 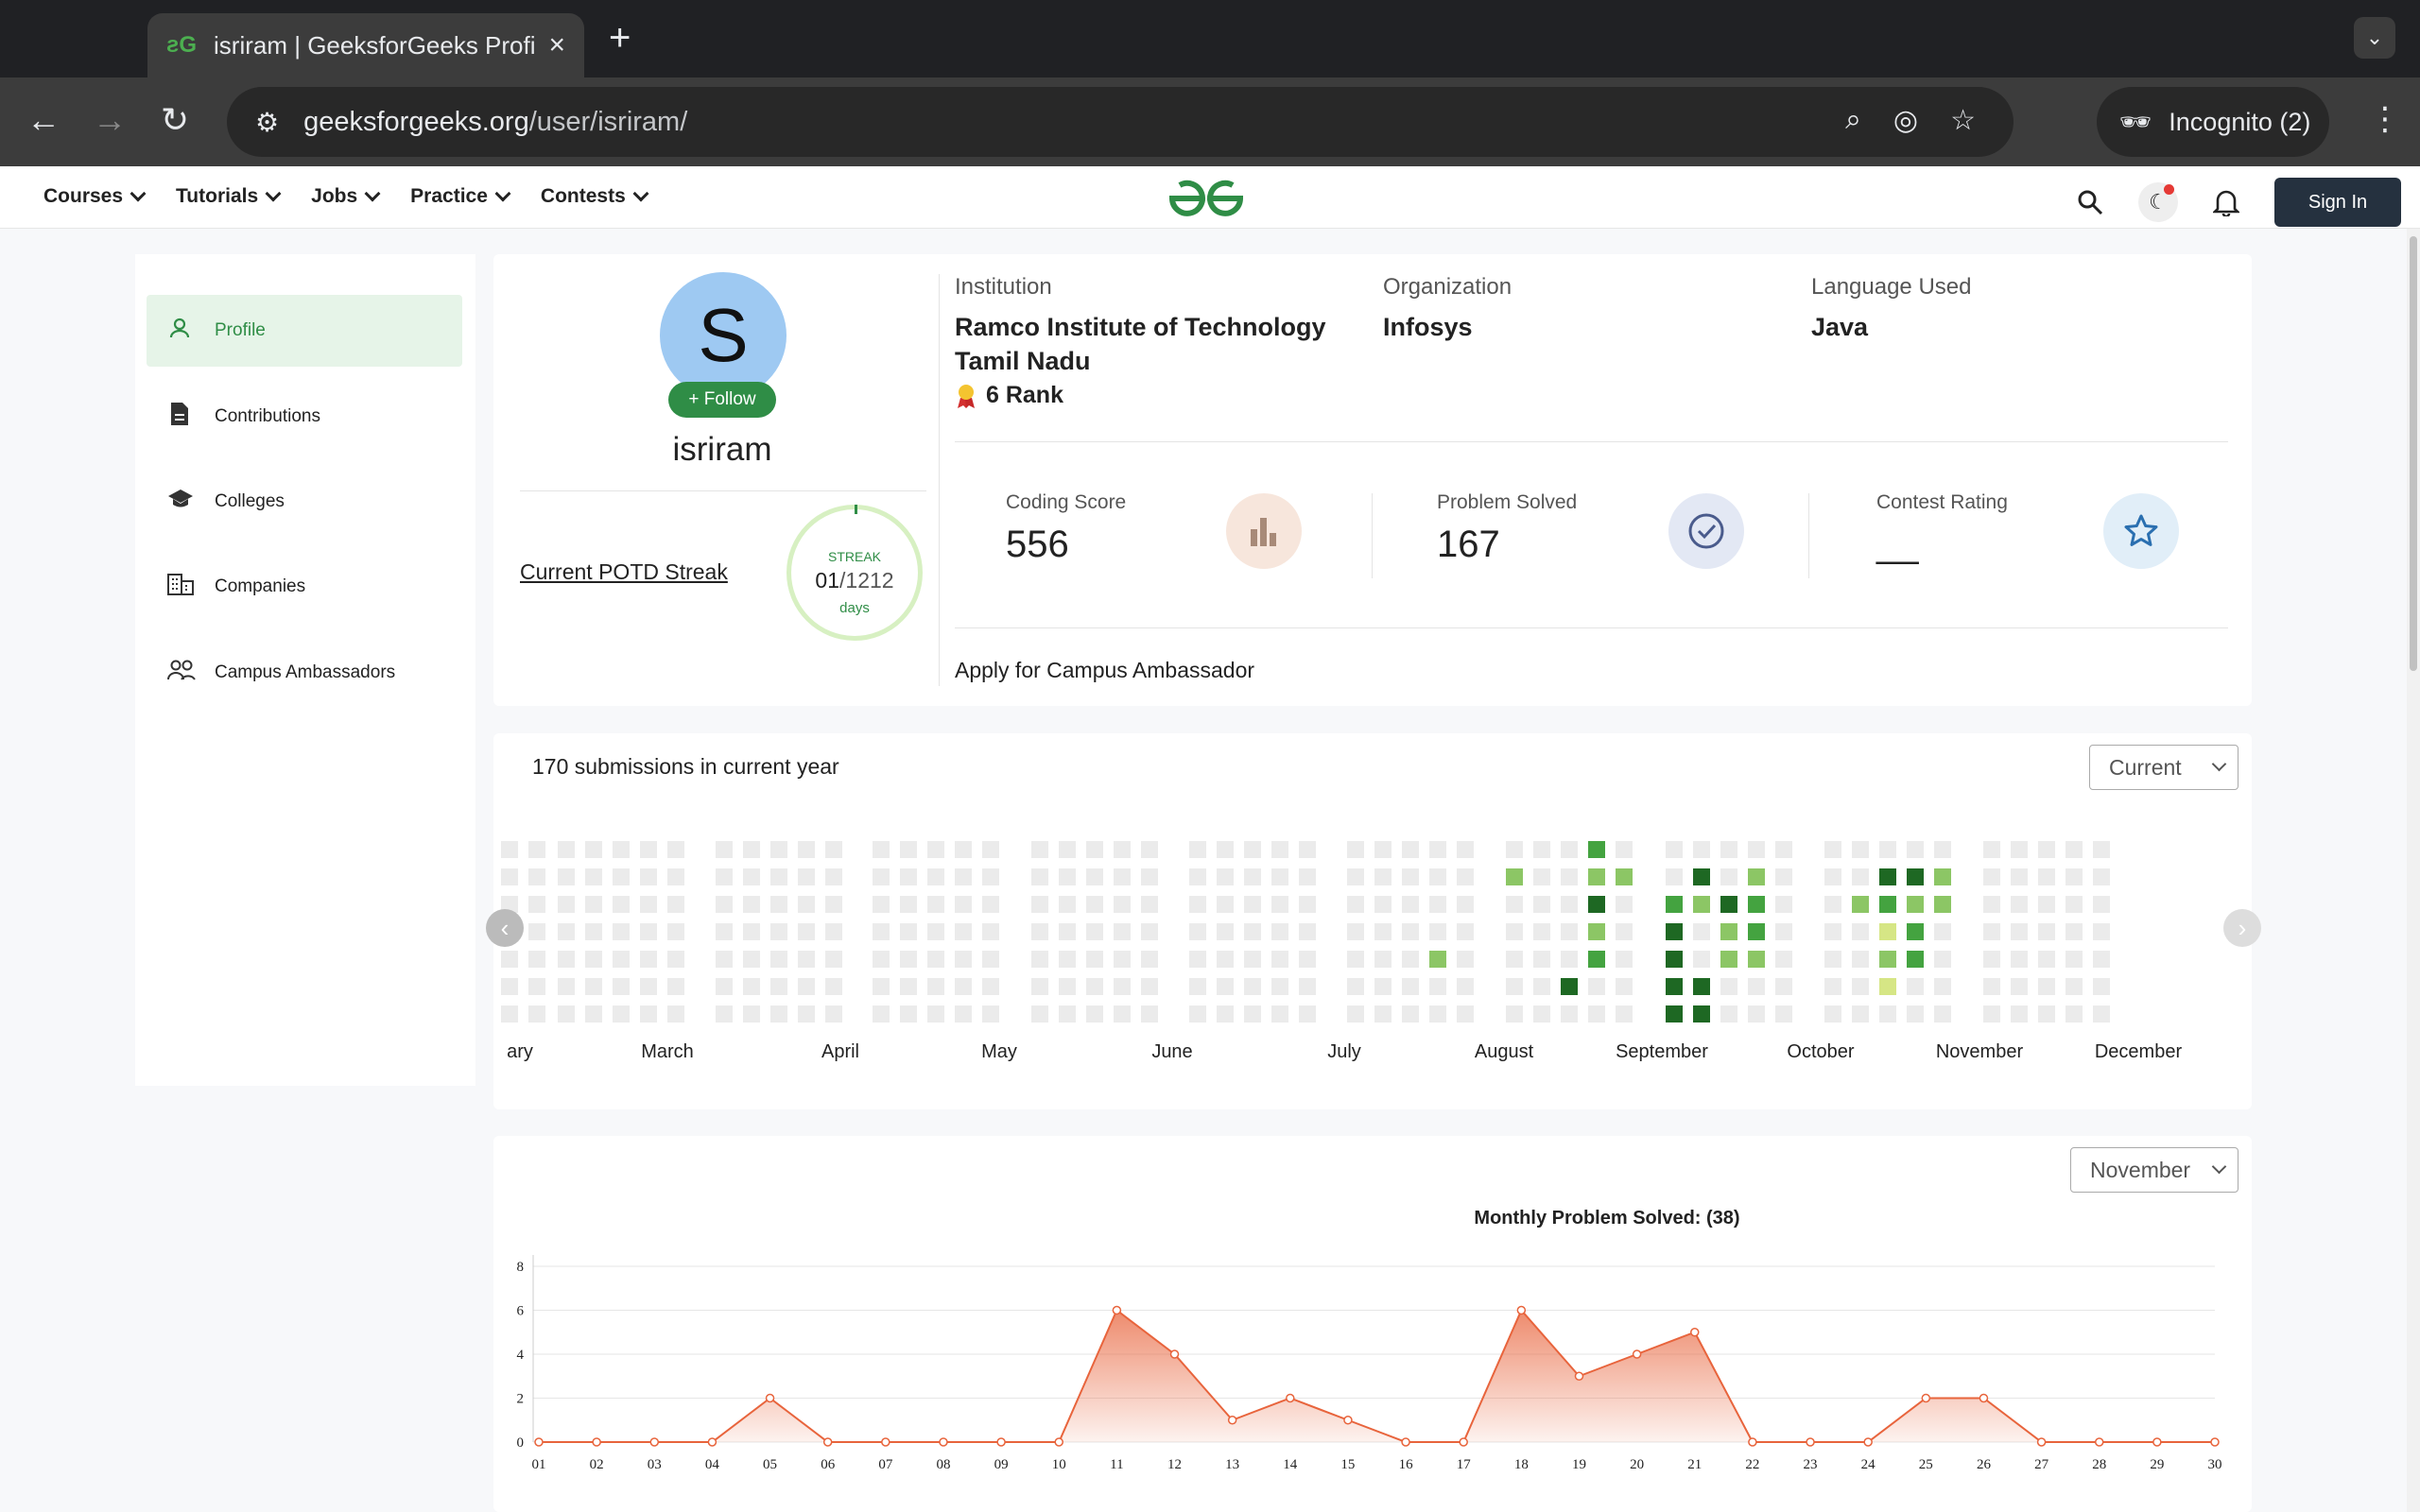 What do you see at coordinates (2413, 870) in the screenshot?
I see `page-scrollbar` at bounding box center [2413, 870].